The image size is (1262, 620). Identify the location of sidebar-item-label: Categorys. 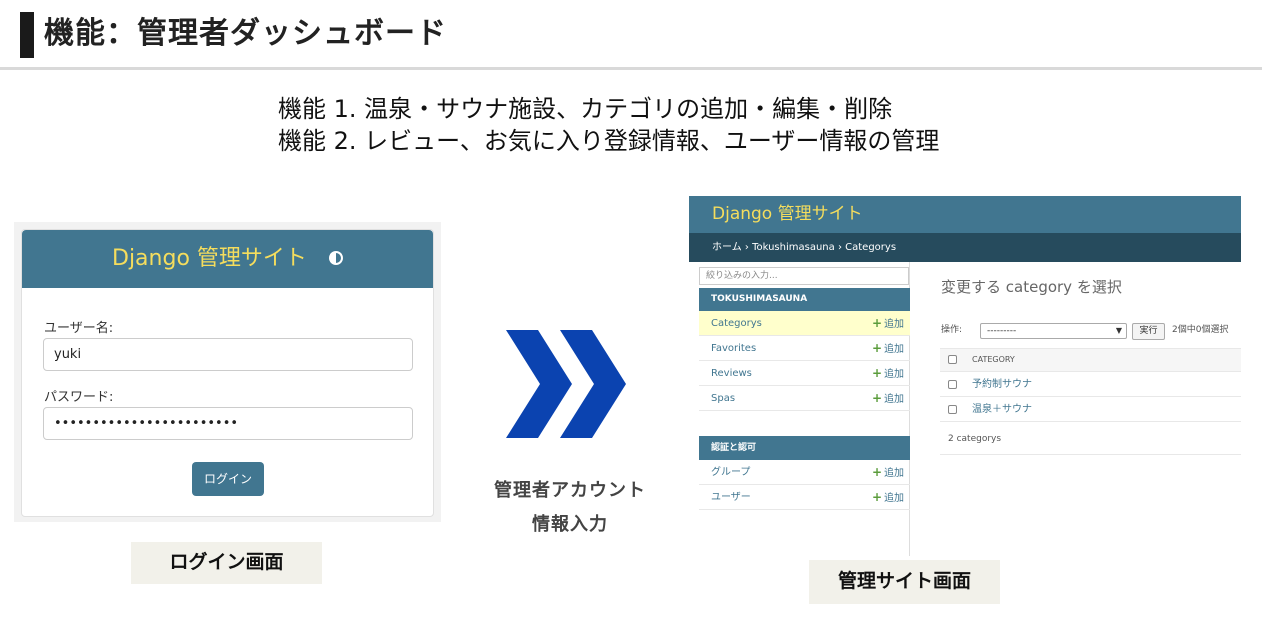
(736, 323).